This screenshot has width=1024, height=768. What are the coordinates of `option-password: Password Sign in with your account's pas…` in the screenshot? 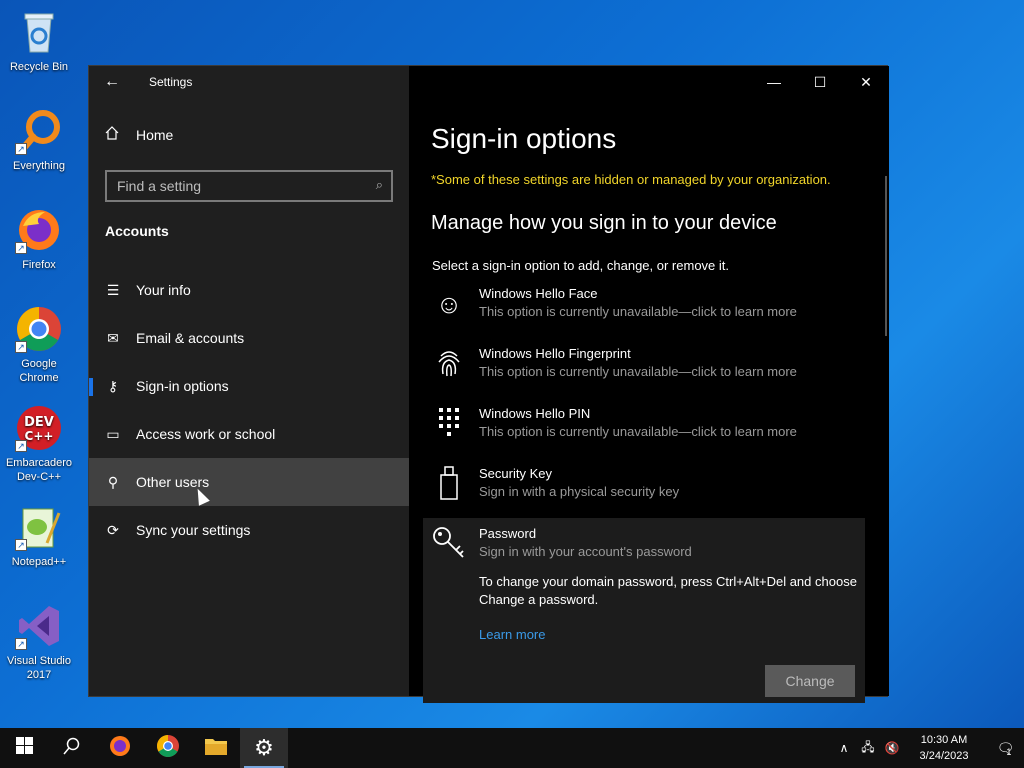 It's located at (644, 610).